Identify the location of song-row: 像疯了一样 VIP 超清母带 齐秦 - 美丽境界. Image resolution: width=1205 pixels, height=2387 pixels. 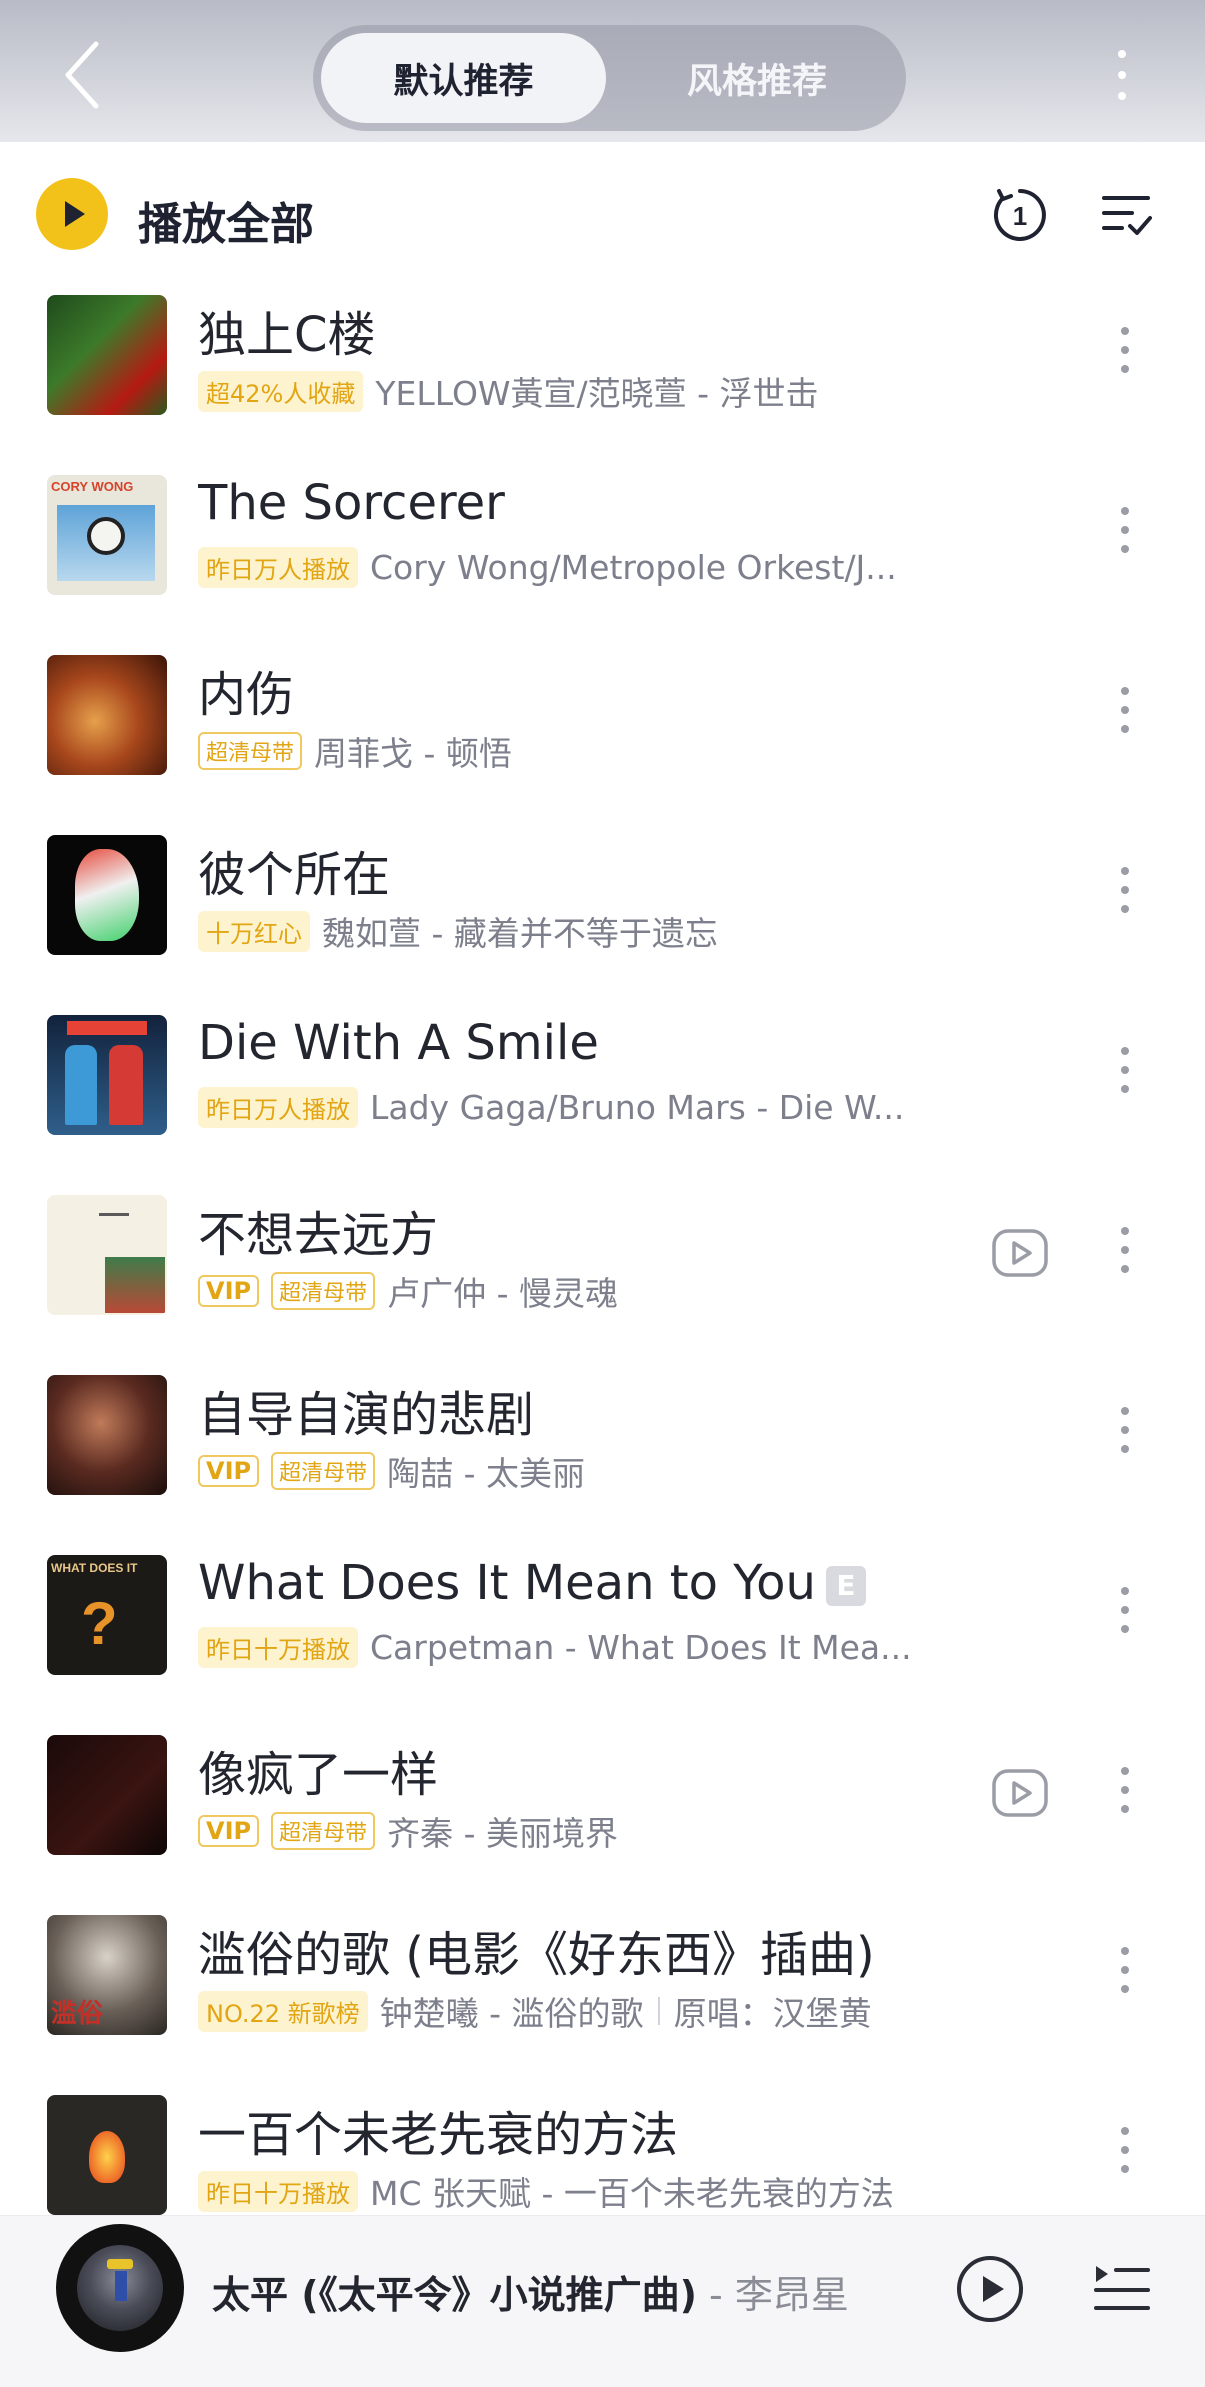
(602, 1815).